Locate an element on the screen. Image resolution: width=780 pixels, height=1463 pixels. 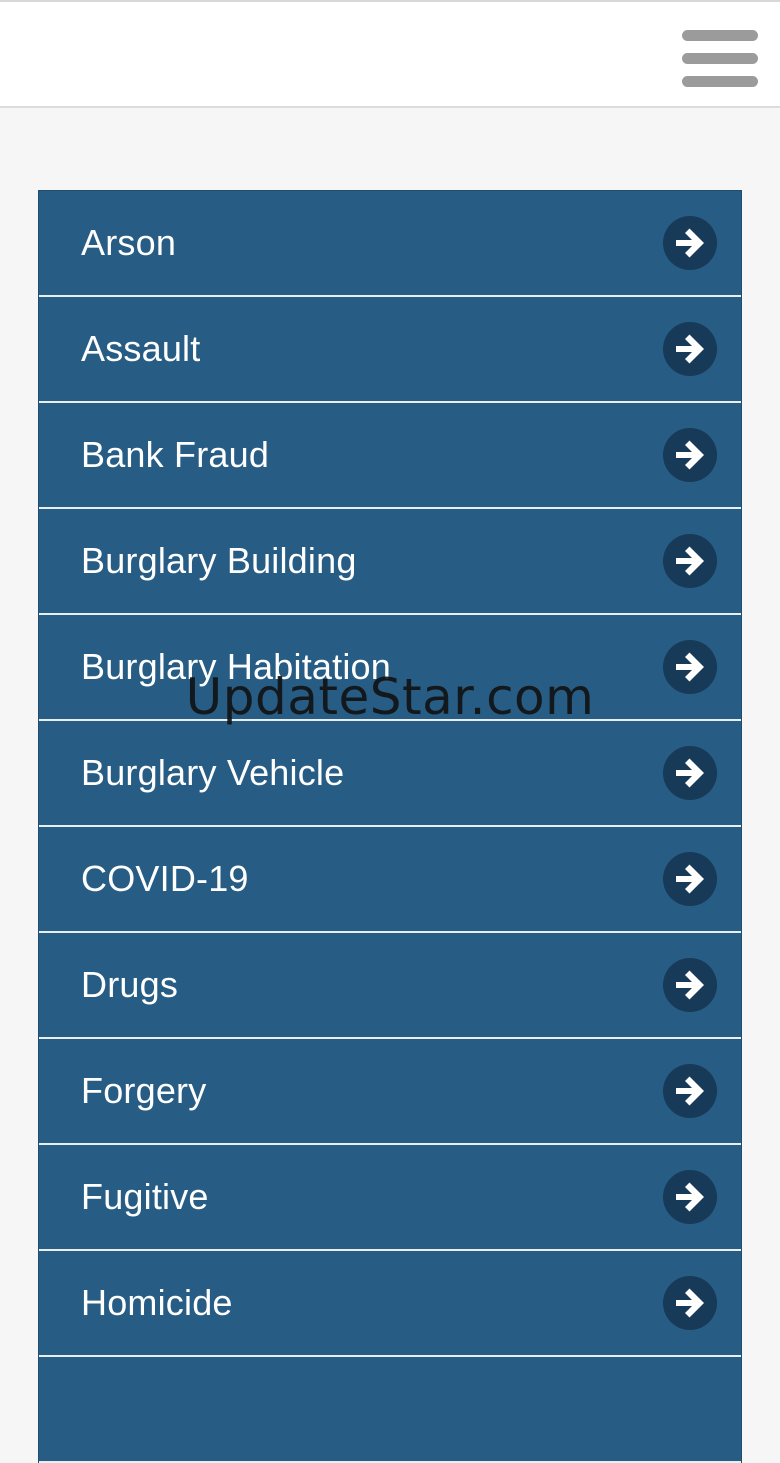
list-item: Burglary Building is located at coordinates (390, 562).